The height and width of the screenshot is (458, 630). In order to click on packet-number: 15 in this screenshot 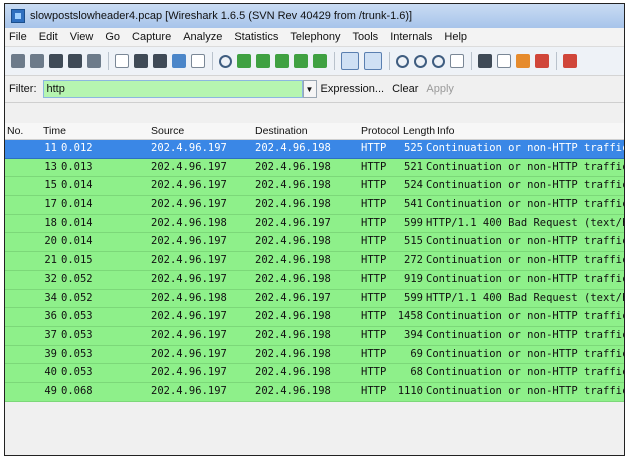, I will do `click(50, 185)`.